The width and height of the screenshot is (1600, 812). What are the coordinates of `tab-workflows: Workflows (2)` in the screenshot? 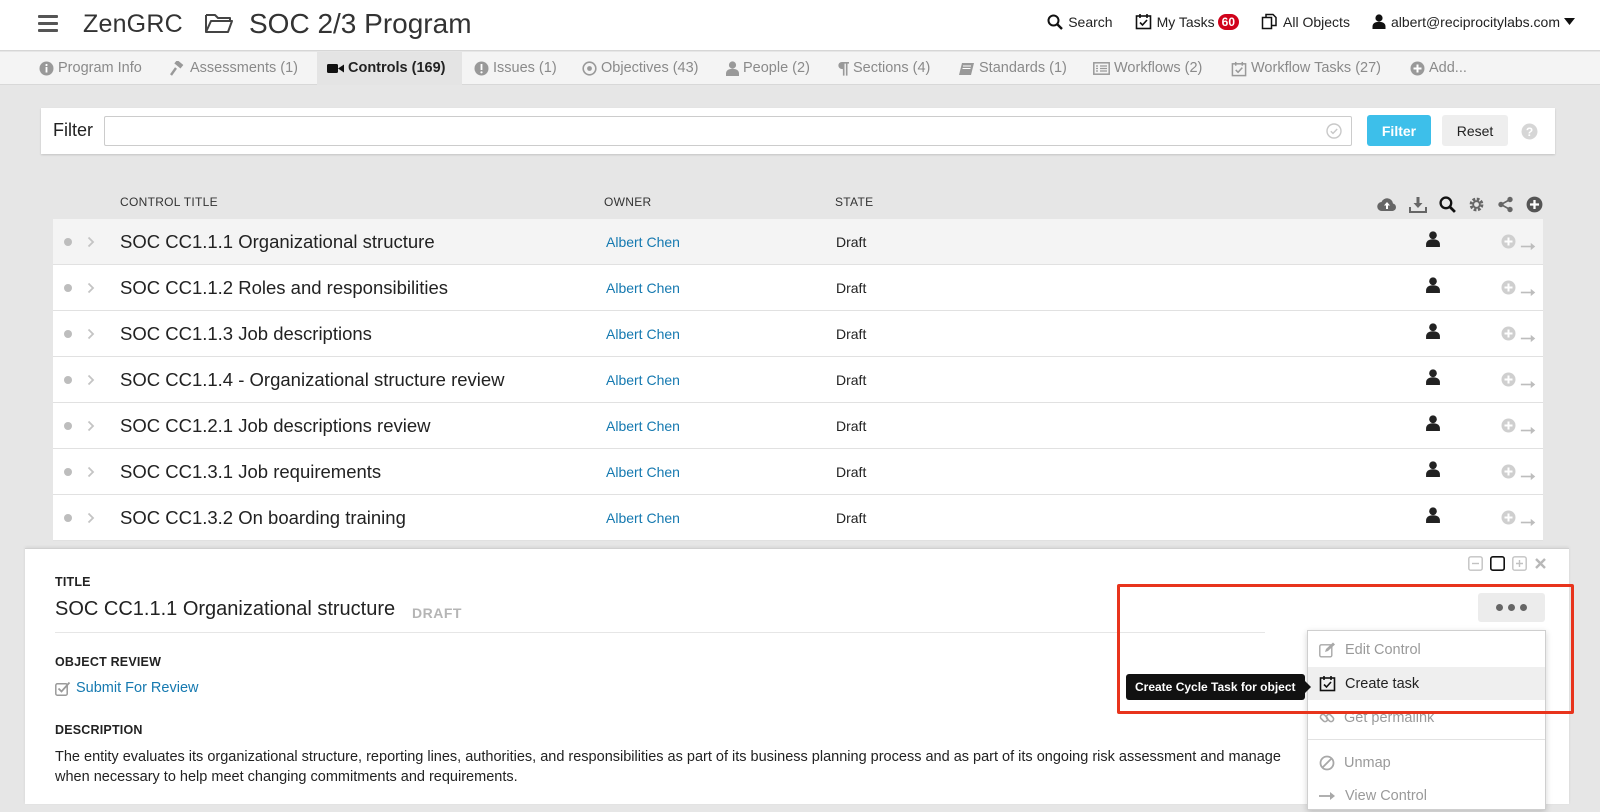 It's located at (1147, 68).